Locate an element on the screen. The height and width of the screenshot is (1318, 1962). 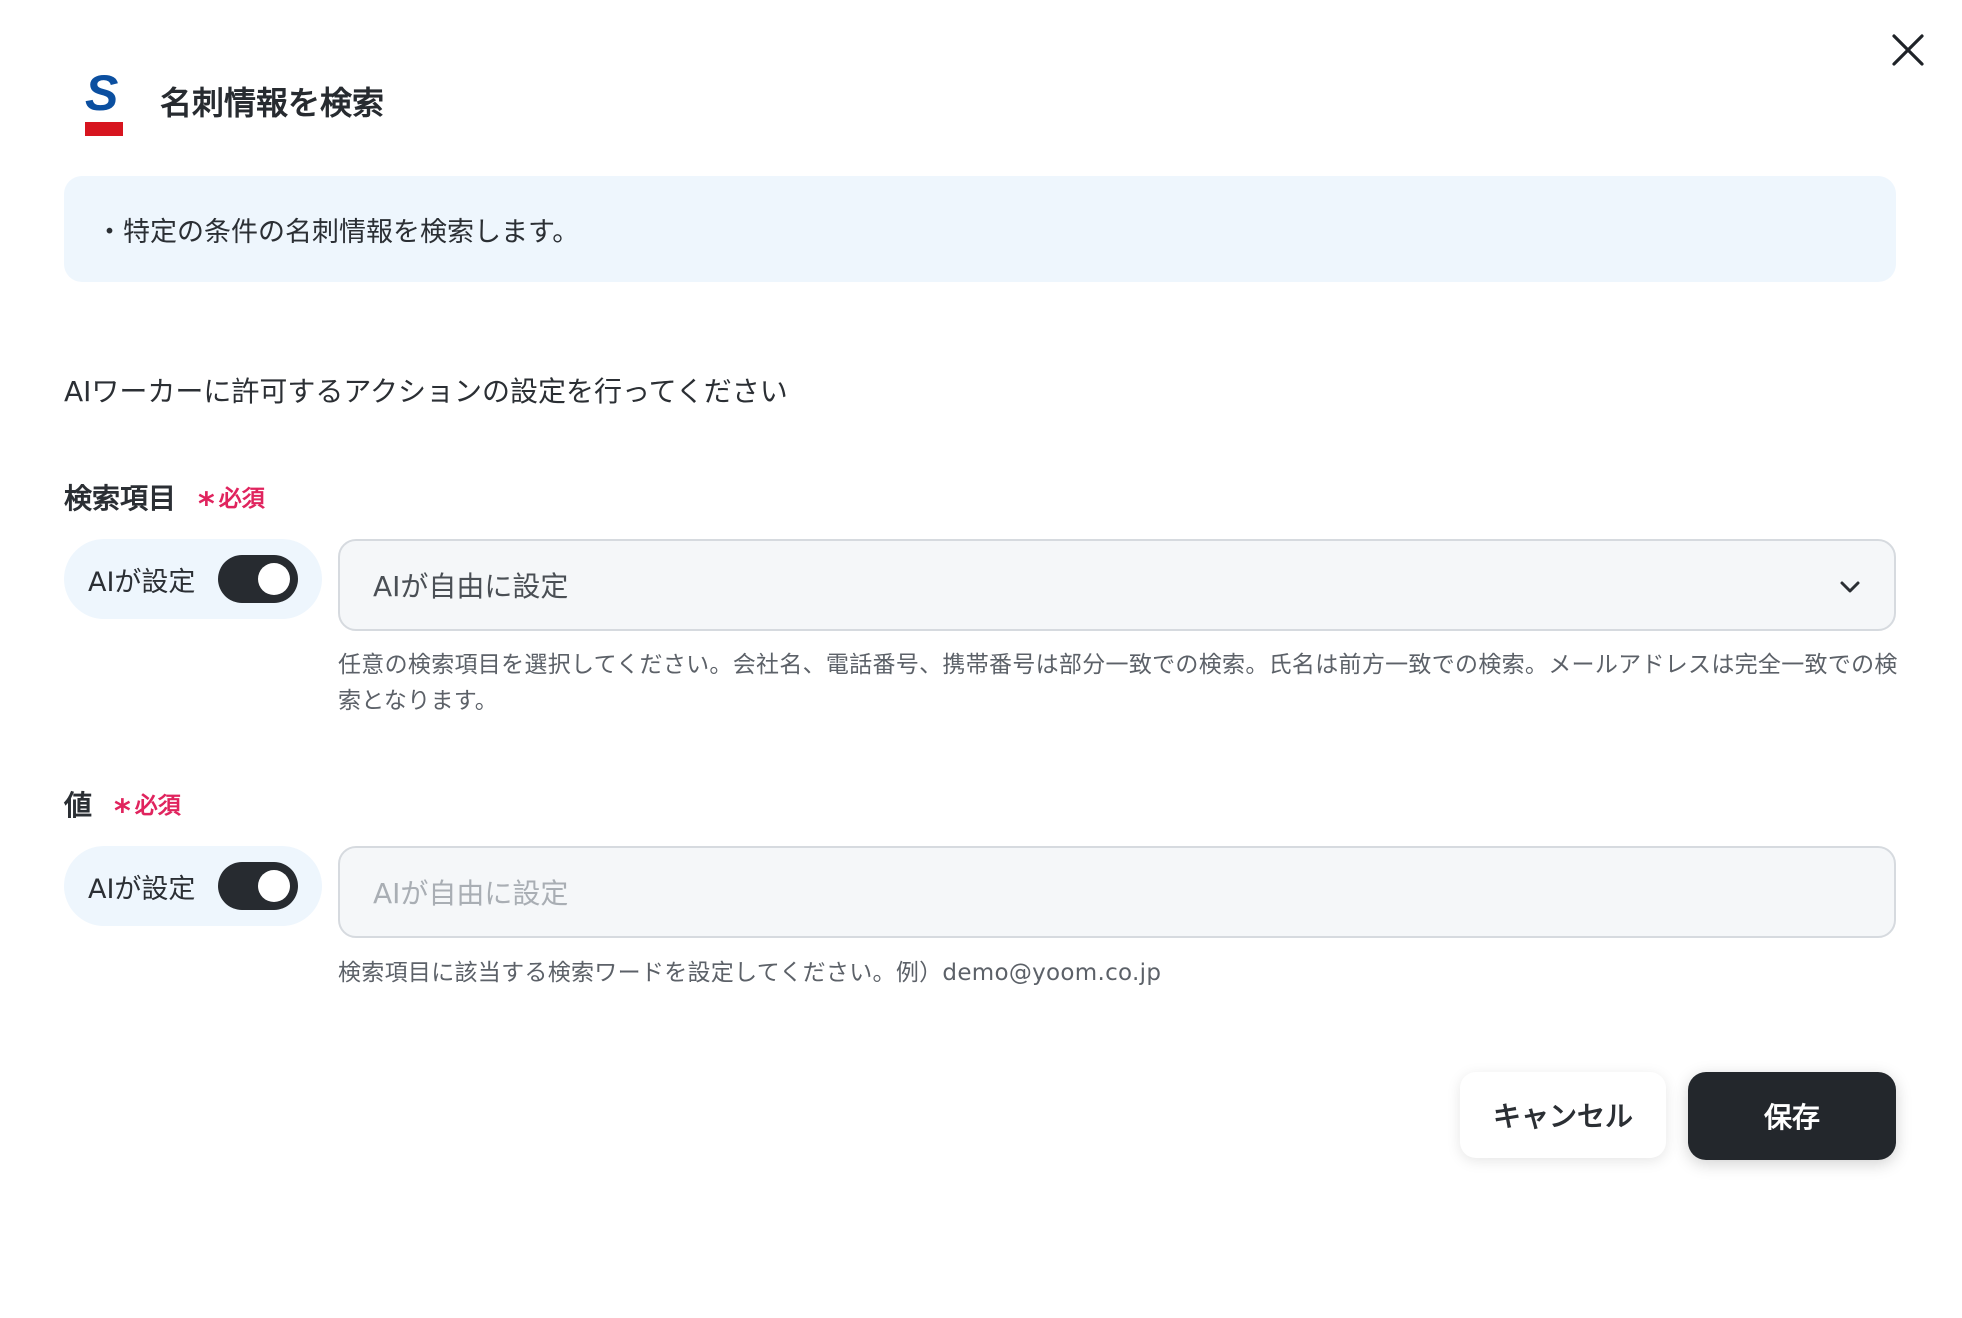
ai-toggle-value: AIが設定 is located at coordinates (193, 886).